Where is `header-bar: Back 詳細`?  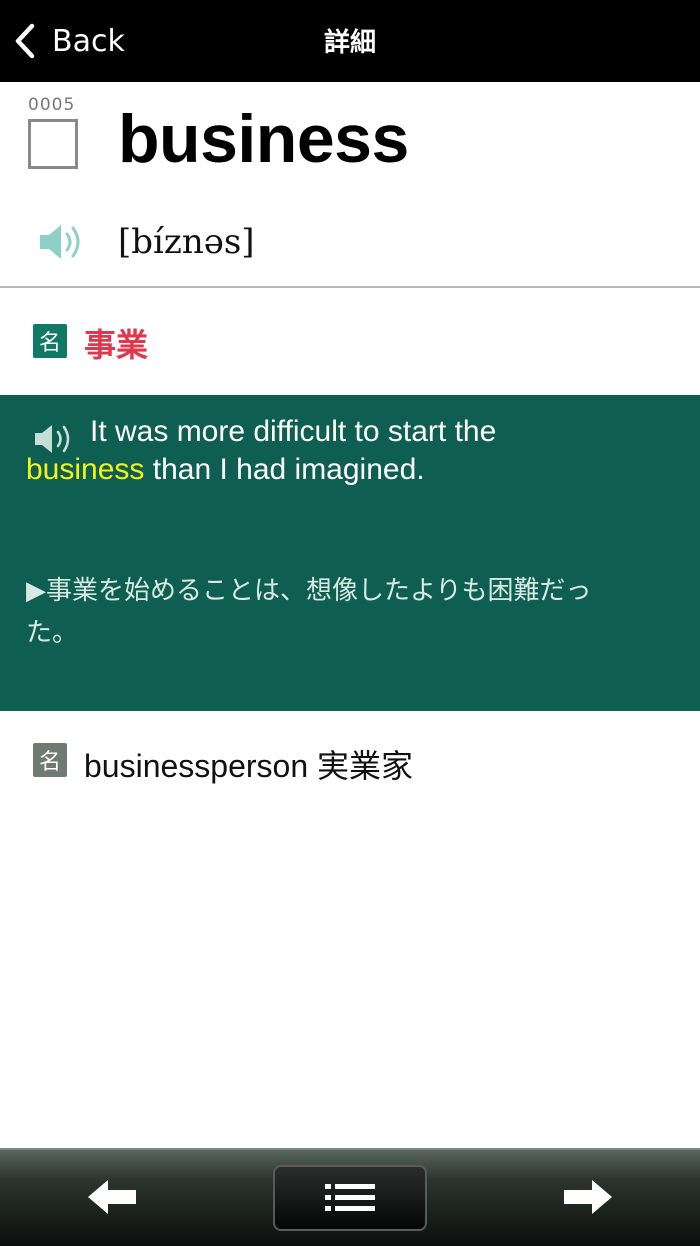 header-bar: Back 詳細 is located at coordinates (350, 41).